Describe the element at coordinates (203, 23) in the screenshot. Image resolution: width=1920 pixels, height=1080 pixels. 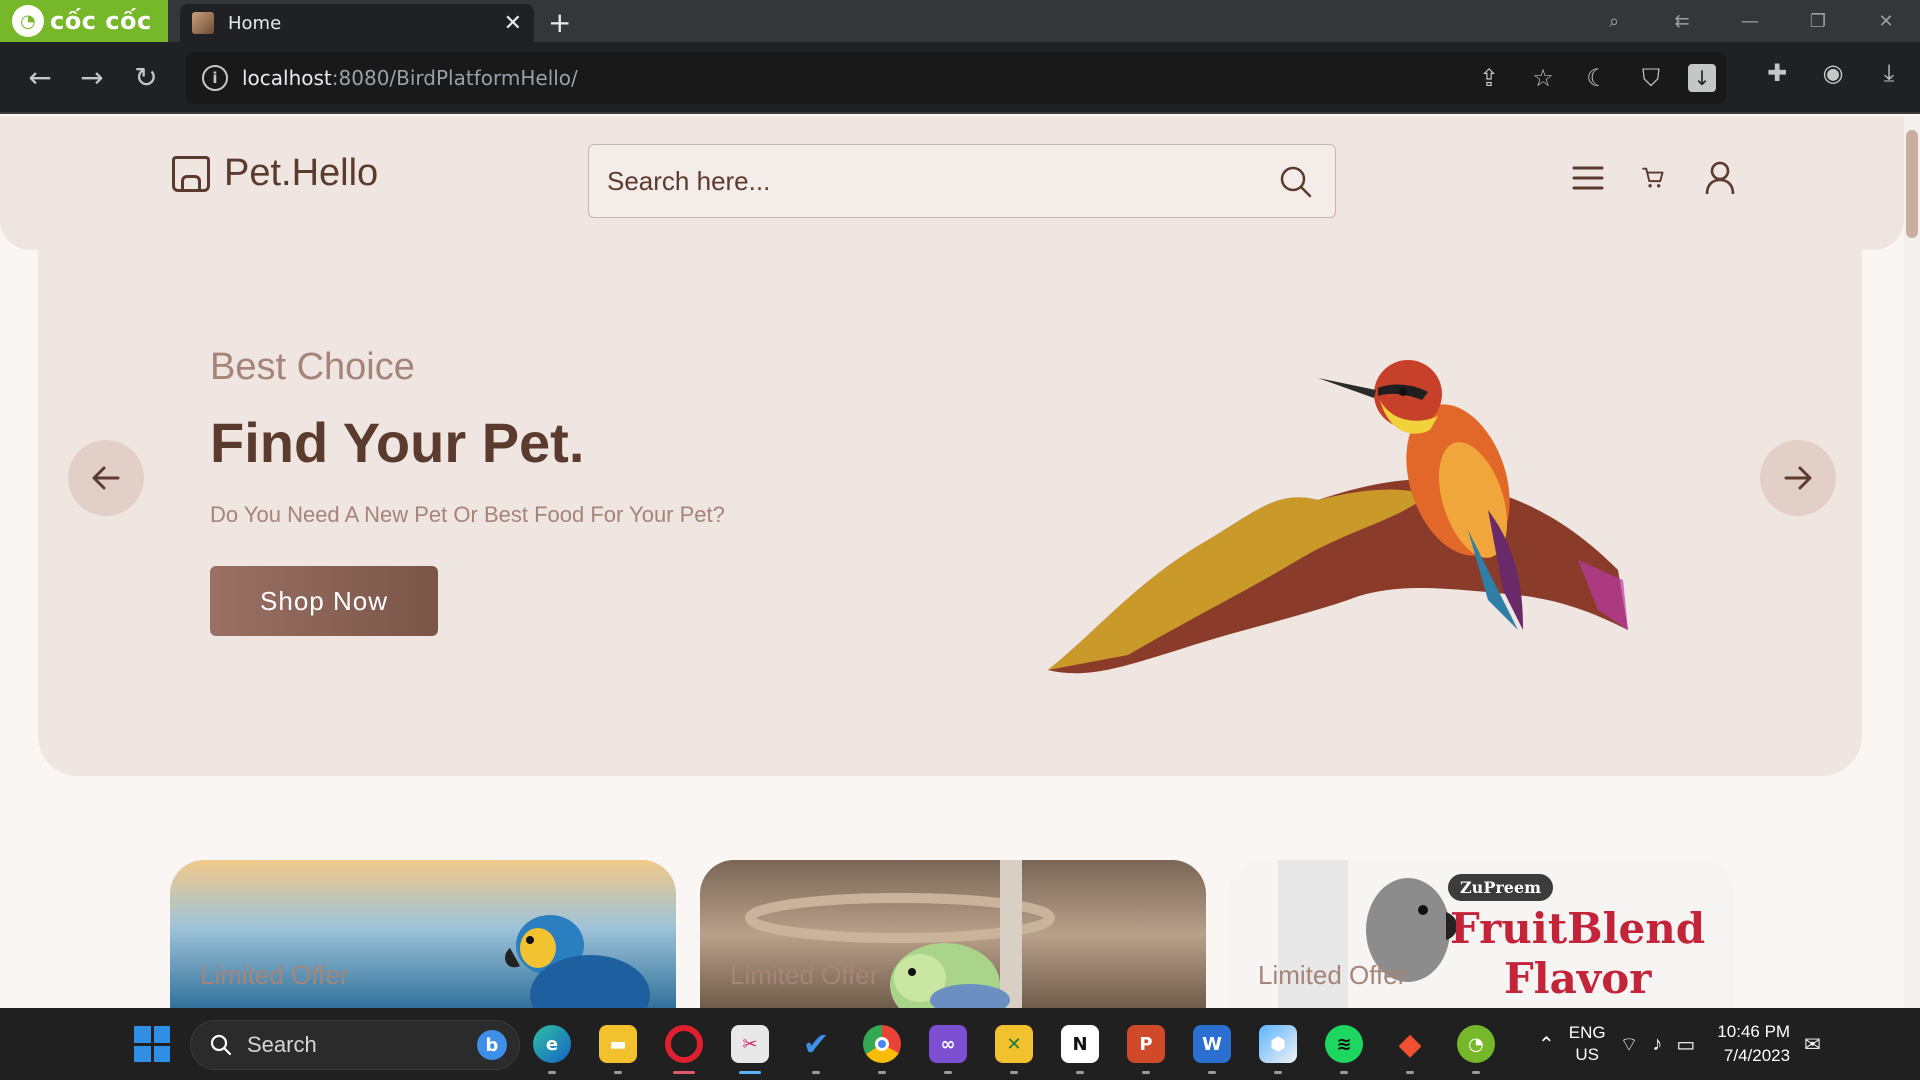
I see `bird-favicon-icon` at that location.